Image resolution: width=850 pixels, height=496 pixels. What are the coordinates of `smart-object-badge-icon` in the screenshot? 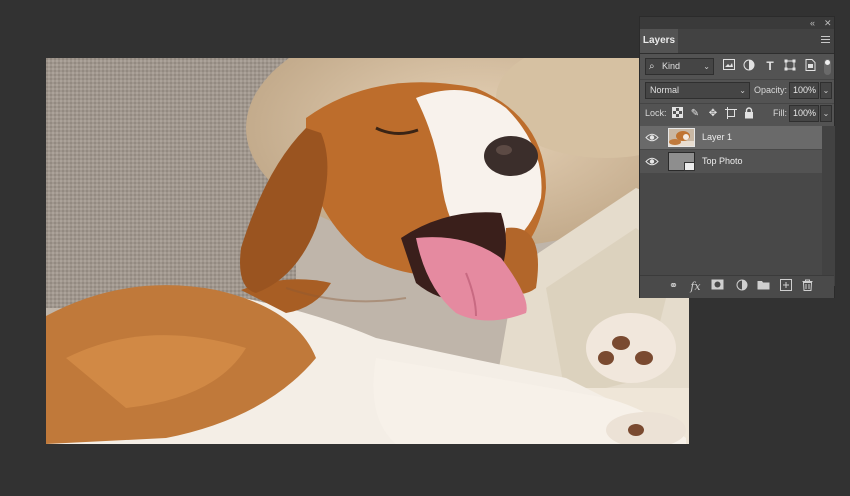 It's located at (689, 166).